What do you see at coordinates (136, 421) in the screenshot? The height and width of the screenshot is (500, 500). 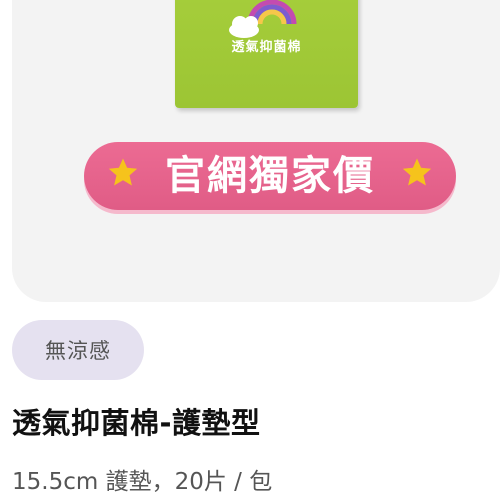 I see `product-title: 透氣抑菌棉-護墊型` at bounding box center [136, 421].